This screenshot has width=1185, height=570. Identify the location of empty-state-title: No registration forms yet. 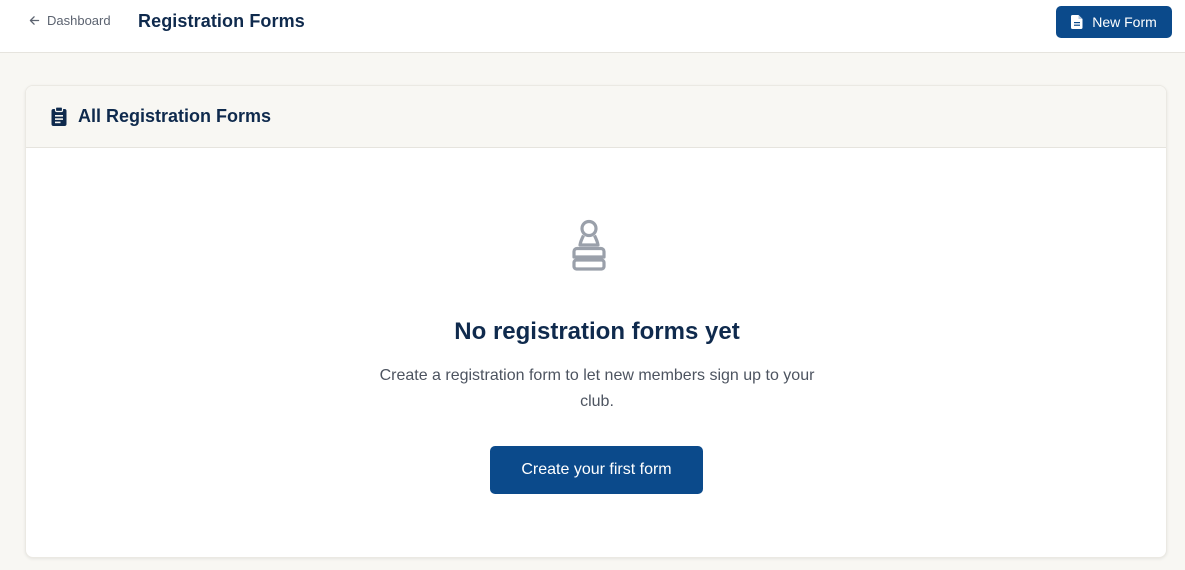
(597, 331).